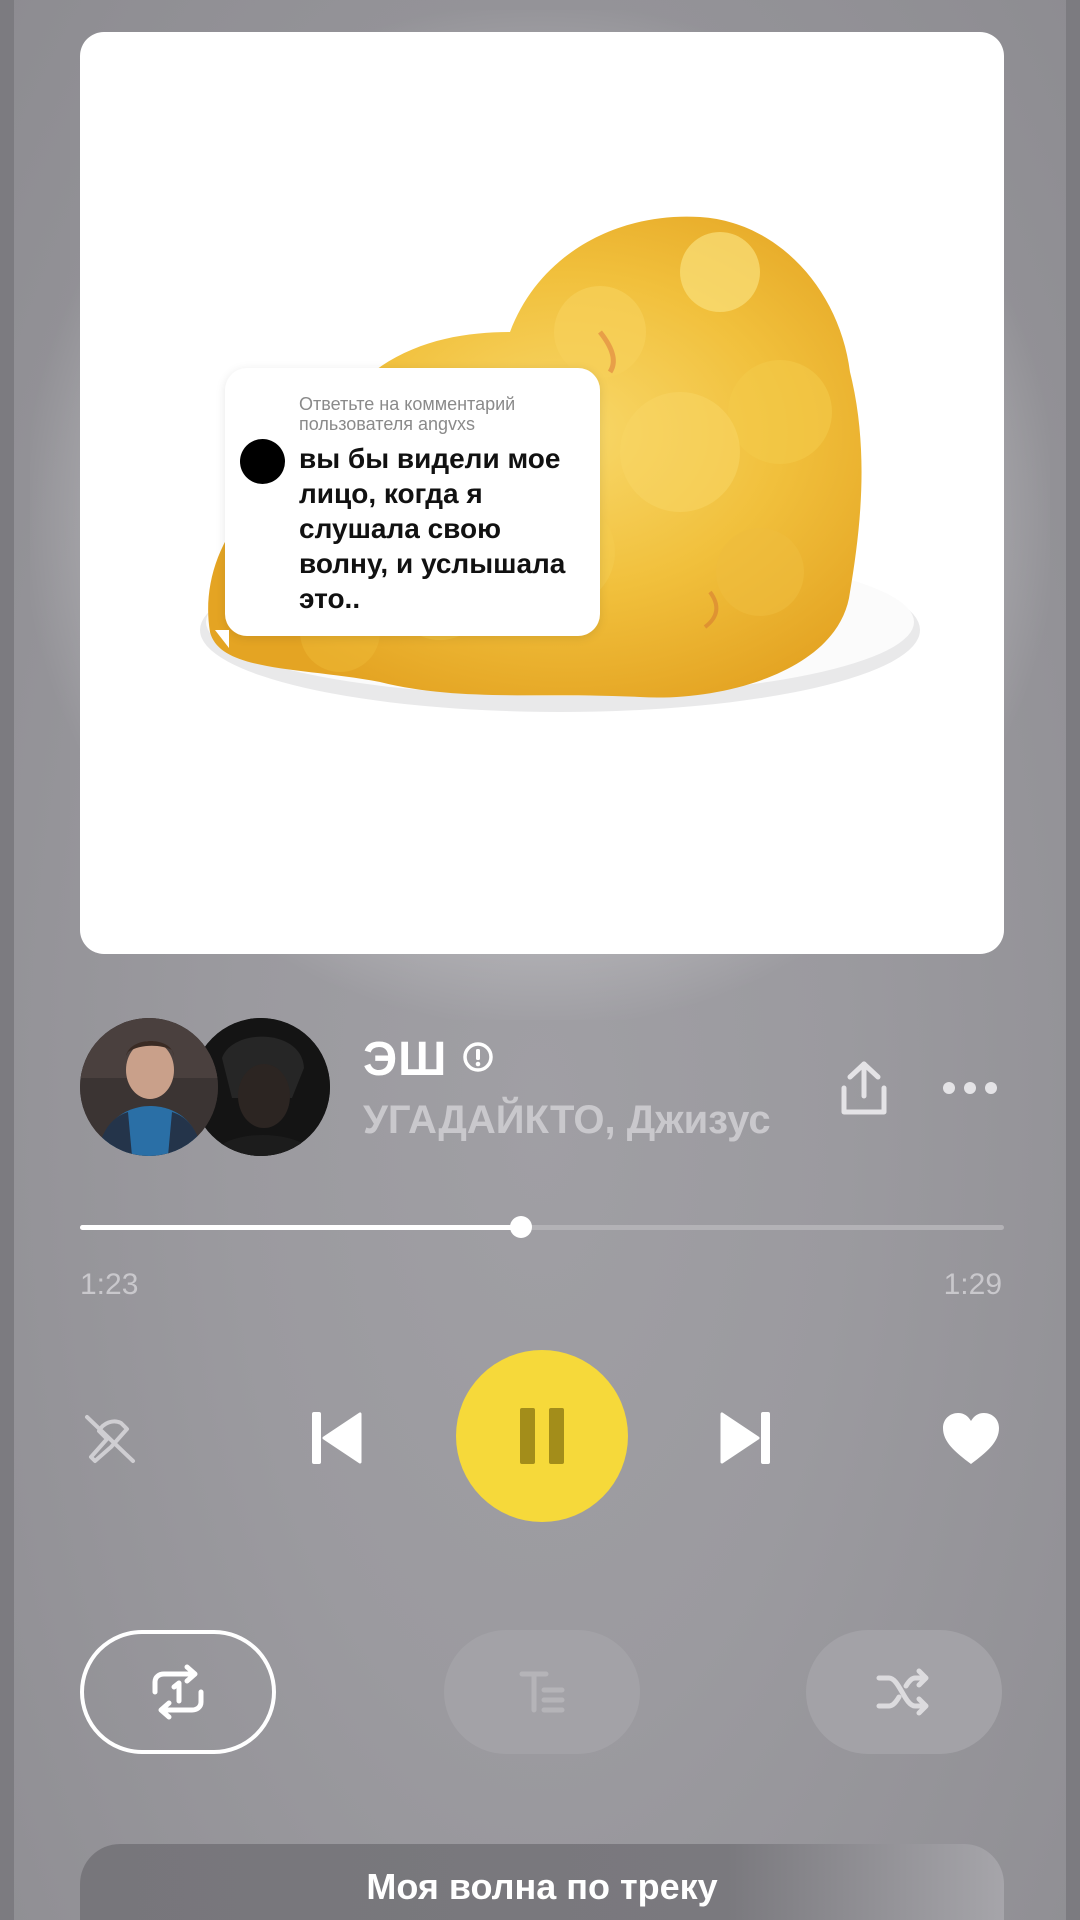 This screenshot has width=1080, height=1920. I want to click on more-options-button, so click(970, 1088).